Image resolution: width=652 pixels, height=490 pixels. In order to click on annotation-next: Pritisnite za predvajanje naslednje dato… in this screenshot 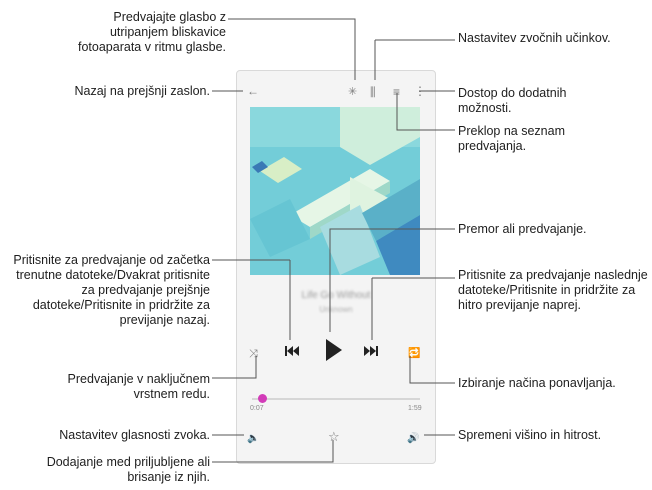, I will do `click(553, 290)`.